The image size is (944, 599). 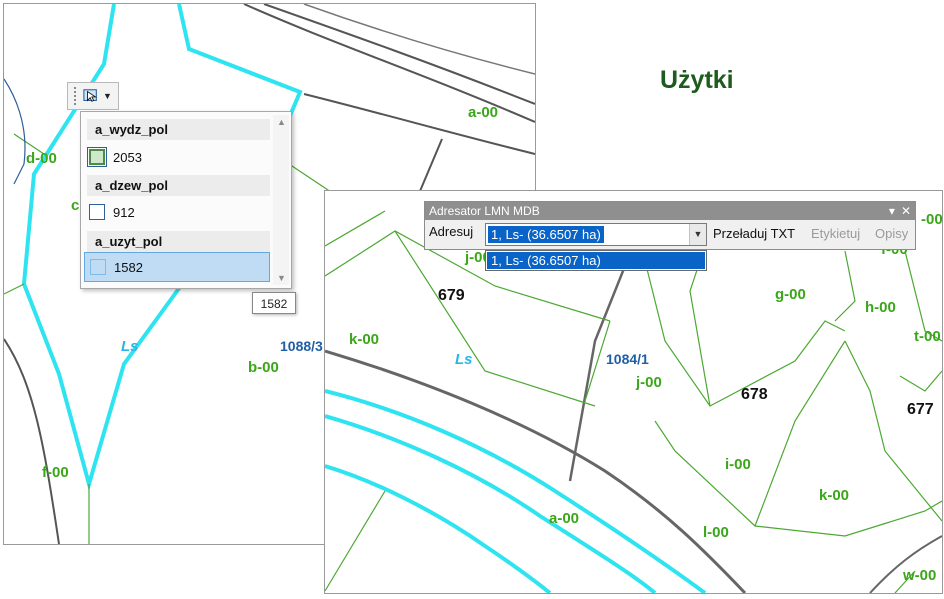 I want to click on vertical-scrollbar: ▲ ▼, so click(x=281, y=200).